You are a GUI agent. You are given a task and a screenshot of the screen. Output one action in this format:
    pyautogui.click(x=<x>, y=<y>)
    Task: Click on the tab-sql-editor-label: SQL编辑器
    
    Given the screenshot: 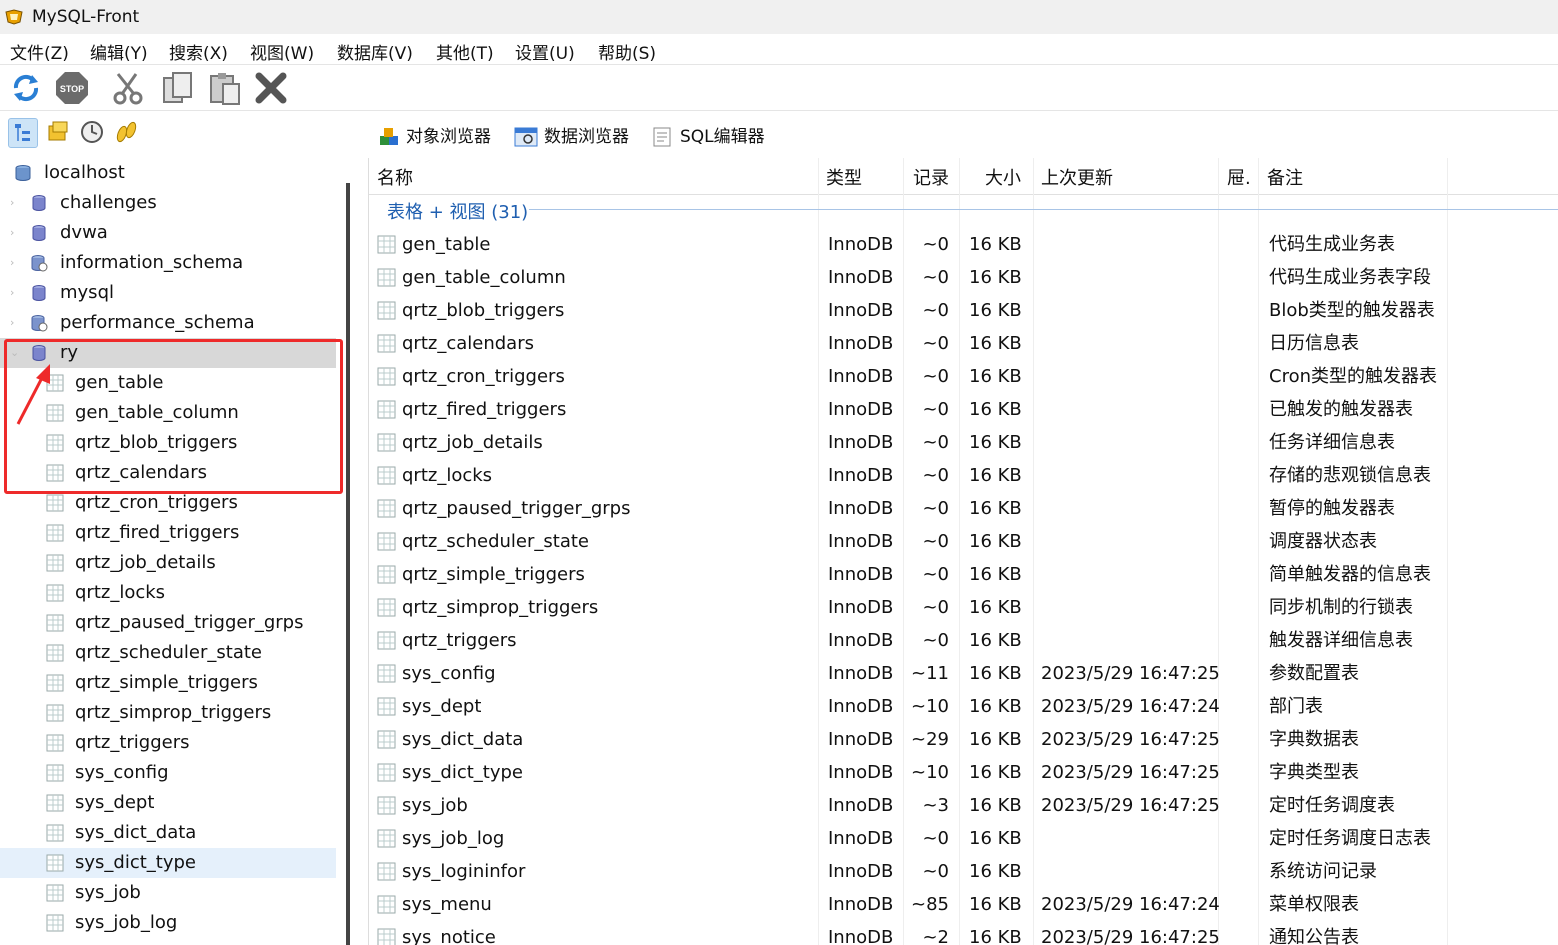 What is the action you would take?
    pyautogui.click(x=722, y=137)
    